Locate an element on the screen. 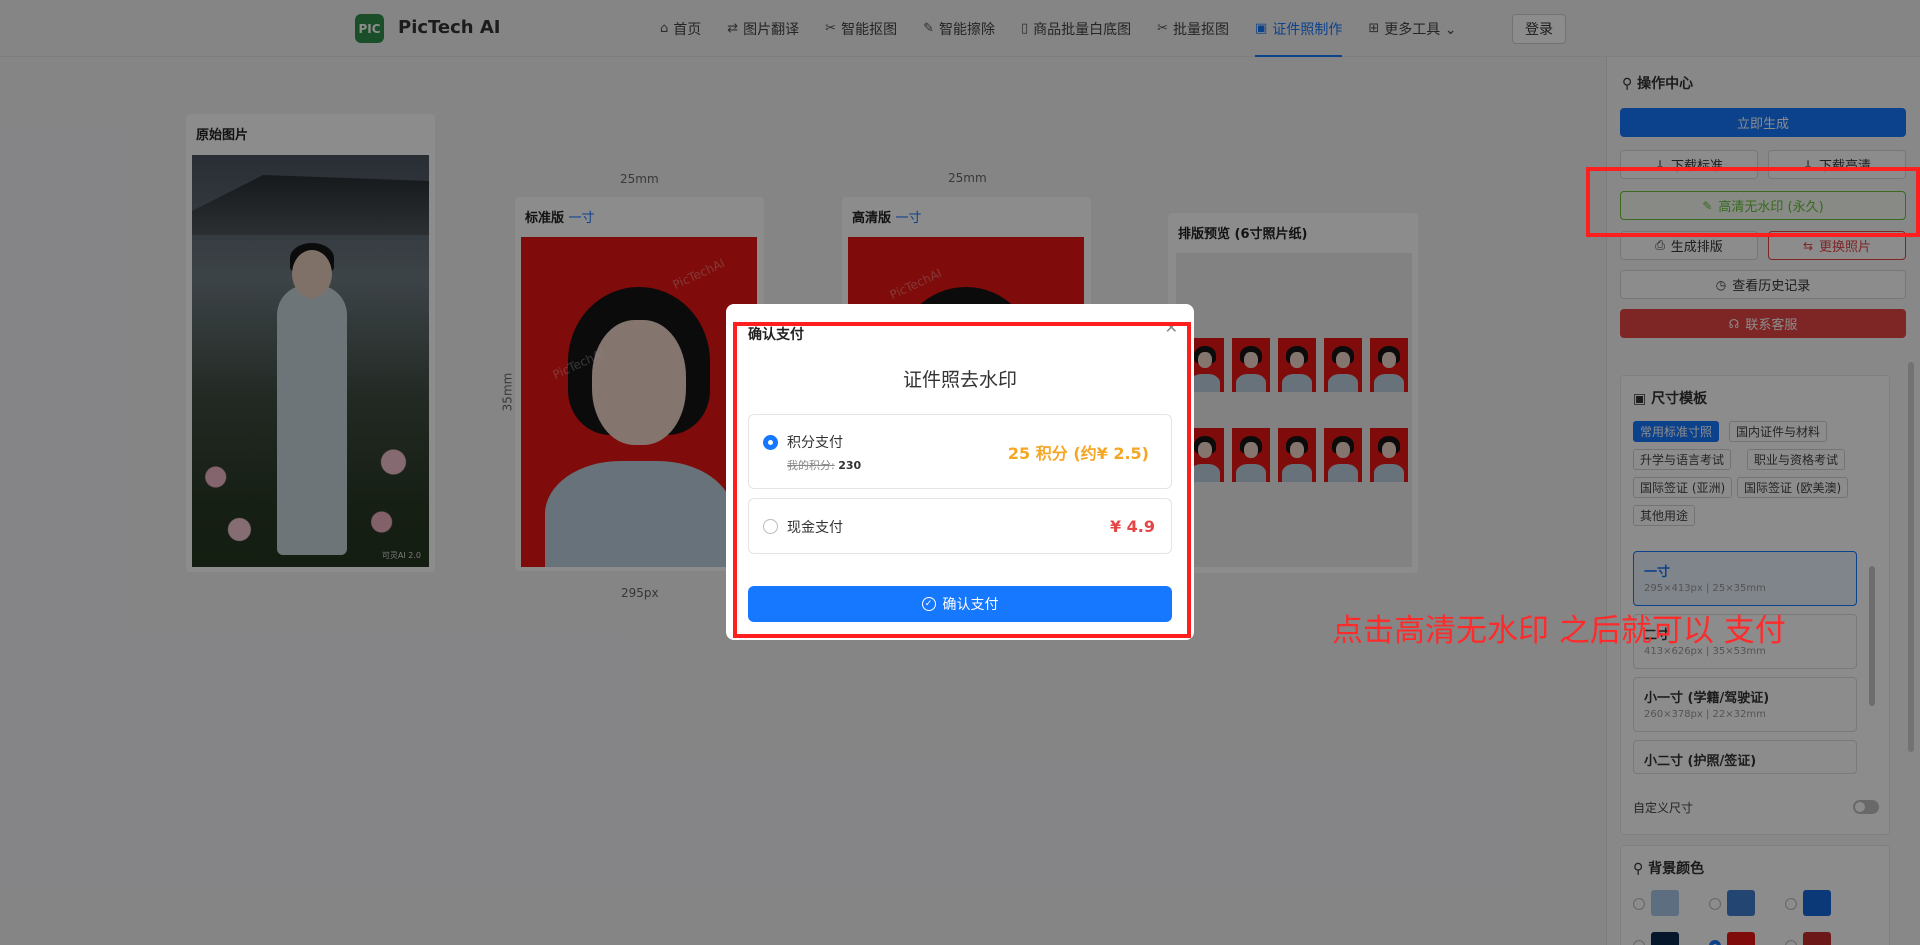 This screenshot has height=945, width=1920. annotation-box-hd-button is located at coordinates (1753, 202).